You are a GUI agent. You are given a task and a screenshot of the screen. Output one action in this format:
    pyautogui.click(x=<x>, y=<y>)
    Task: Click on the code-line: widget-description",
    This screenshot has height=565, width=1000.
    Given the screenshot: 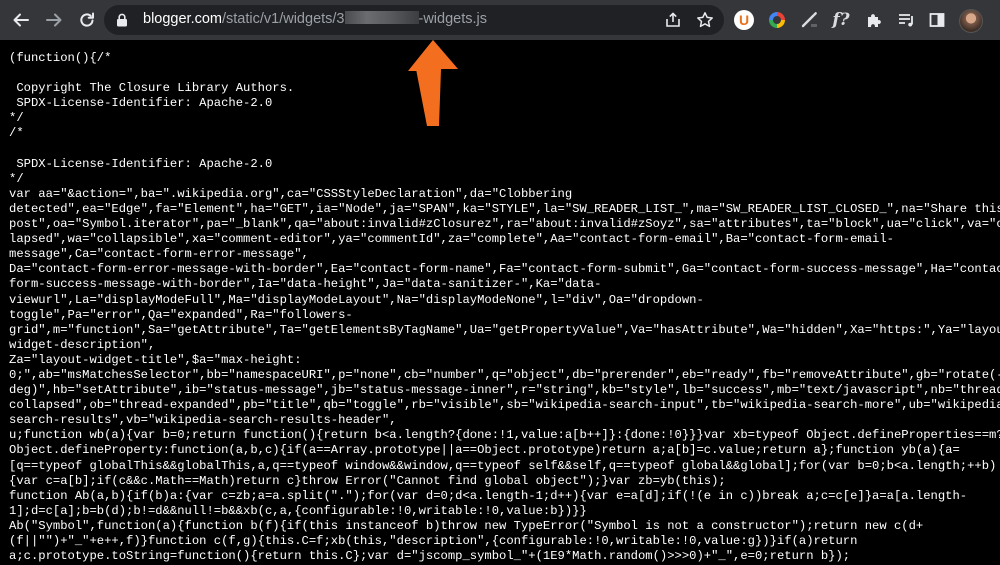 What is the action you would take?
    pyautogui.click(x=82, y=344)
    